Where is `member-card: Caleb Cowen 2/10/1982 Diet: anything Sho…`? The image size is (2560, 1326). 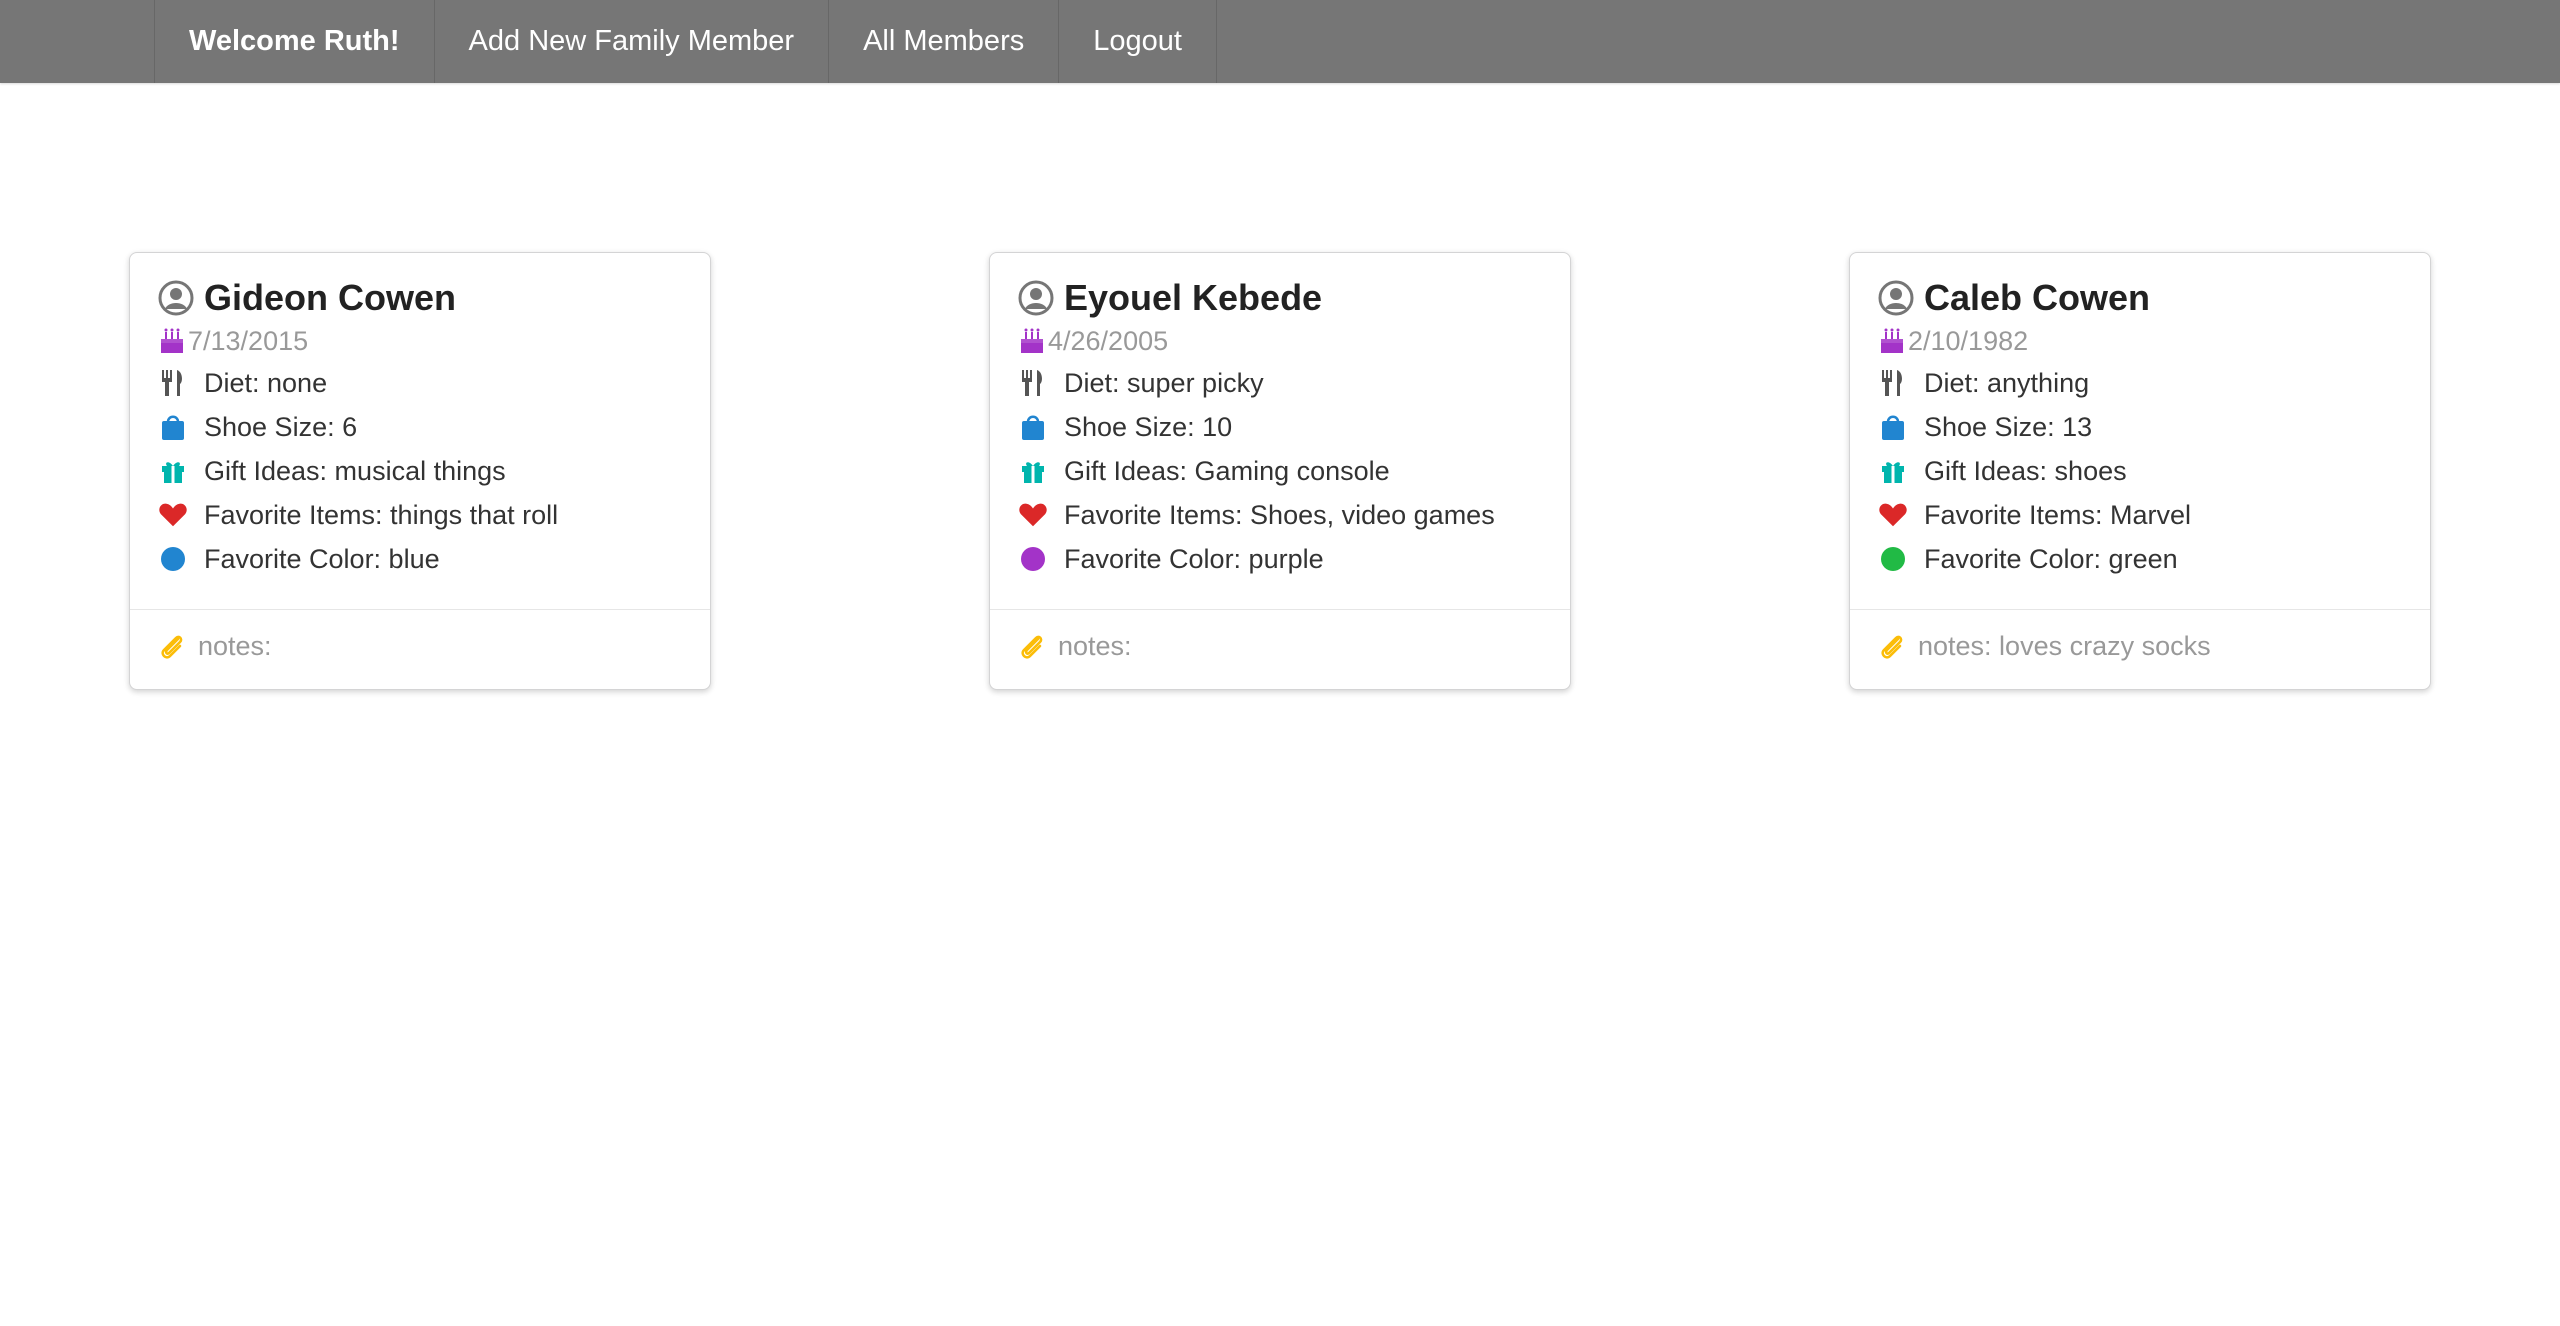 member-card: Caleb Cowen 2/10/1982 Diet: anything Sho… is located at coordinates (2140, 471).